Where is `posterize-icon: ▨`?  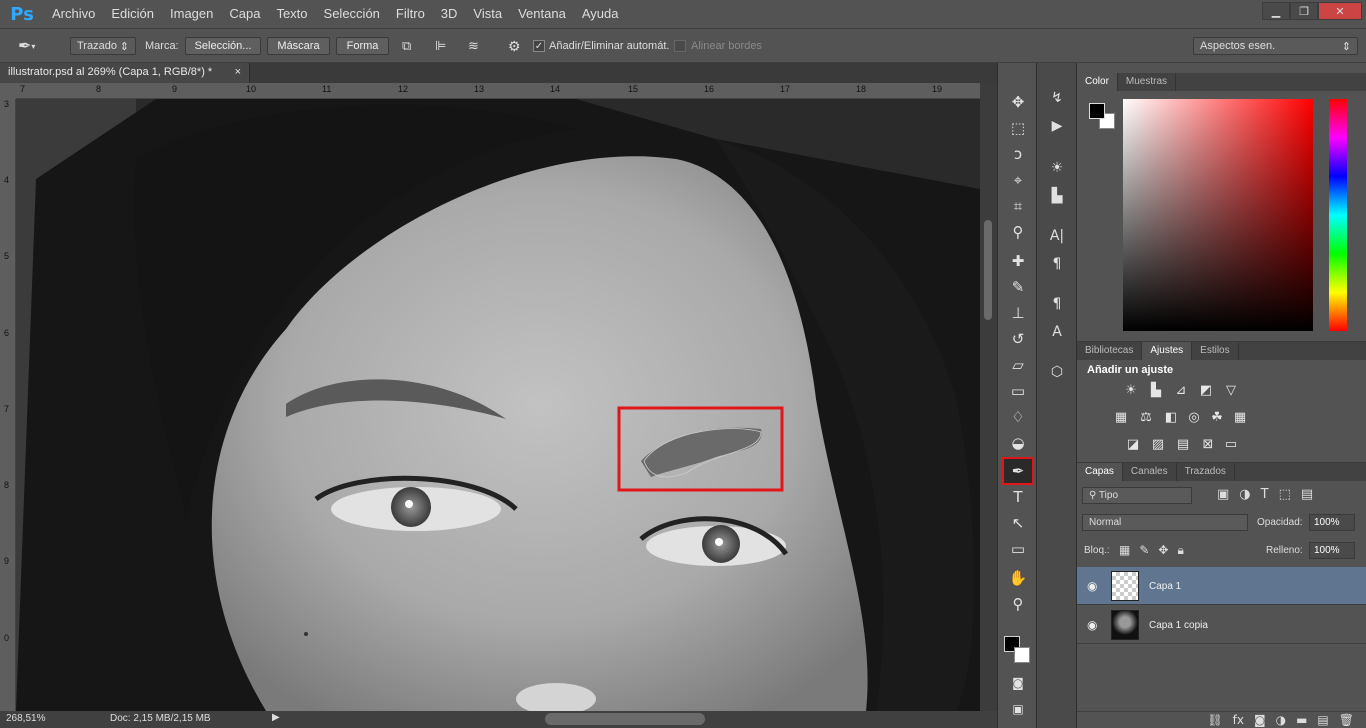 posterize-icon: ▨ is located at coordinates (1158, 444).